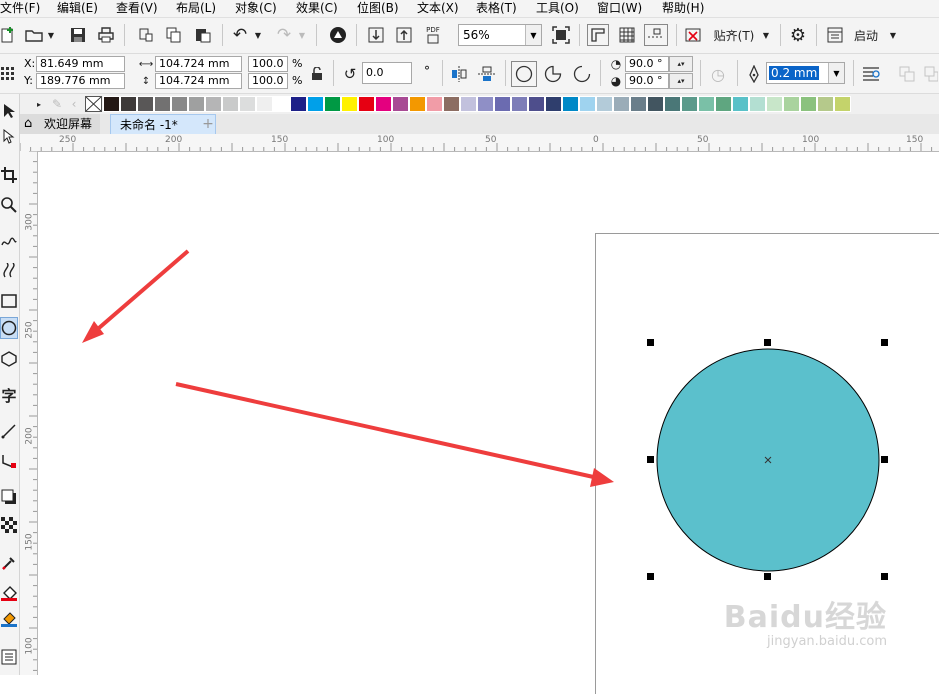  I want to click on change-direction-icon: ◷, so click(718, 74).